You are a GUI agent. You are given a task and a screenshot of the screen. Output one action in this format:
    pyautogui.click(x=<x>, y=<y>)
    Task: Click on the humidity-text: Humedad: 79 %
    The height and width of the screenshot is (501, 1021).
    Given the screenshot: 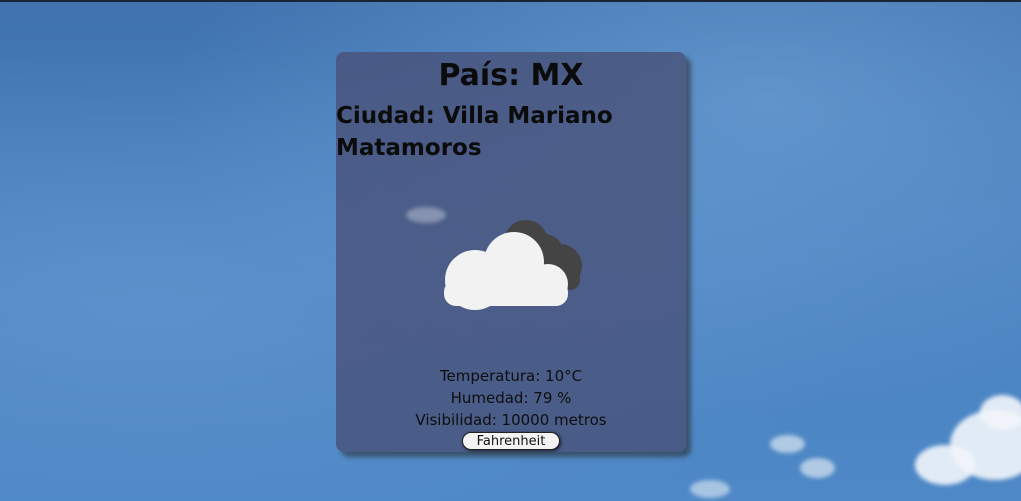 What is the action you would take?
    pyautogui.click(x=511, y=398)
    